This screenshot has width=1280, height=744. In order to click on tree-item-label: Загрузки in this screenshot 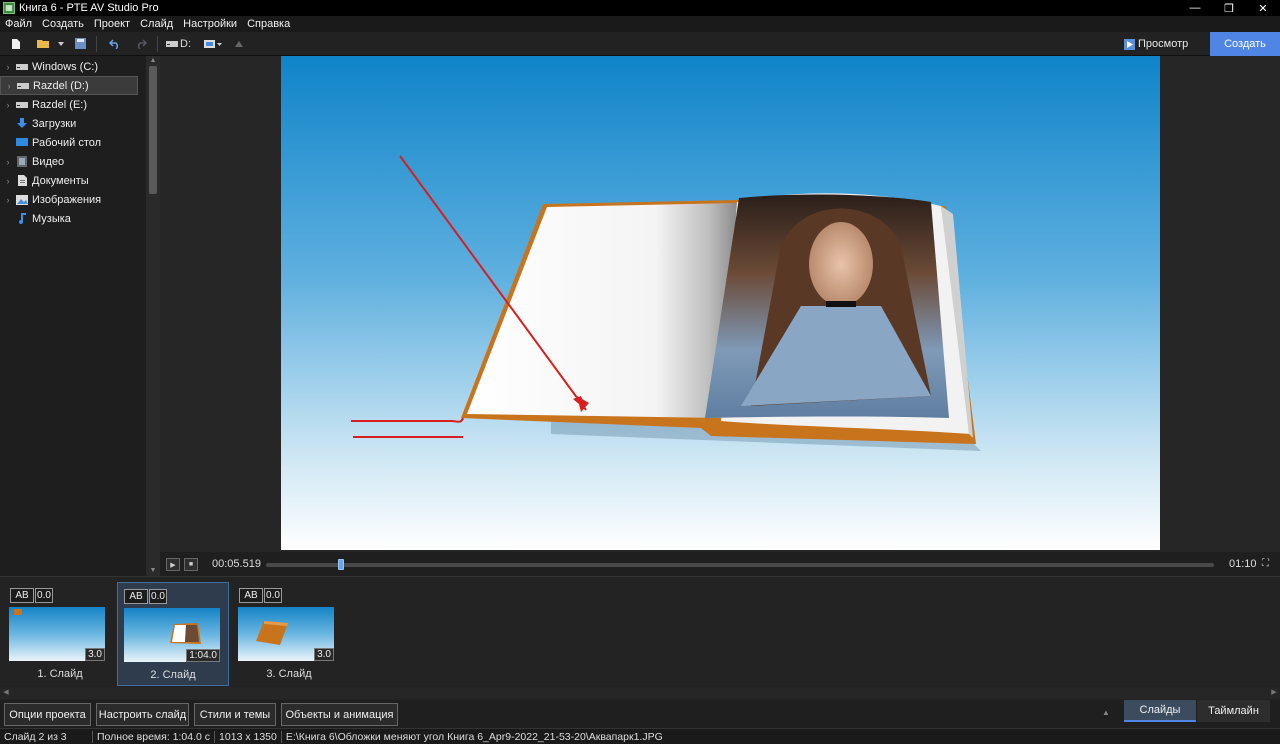, I will do `click(54, 123)`.